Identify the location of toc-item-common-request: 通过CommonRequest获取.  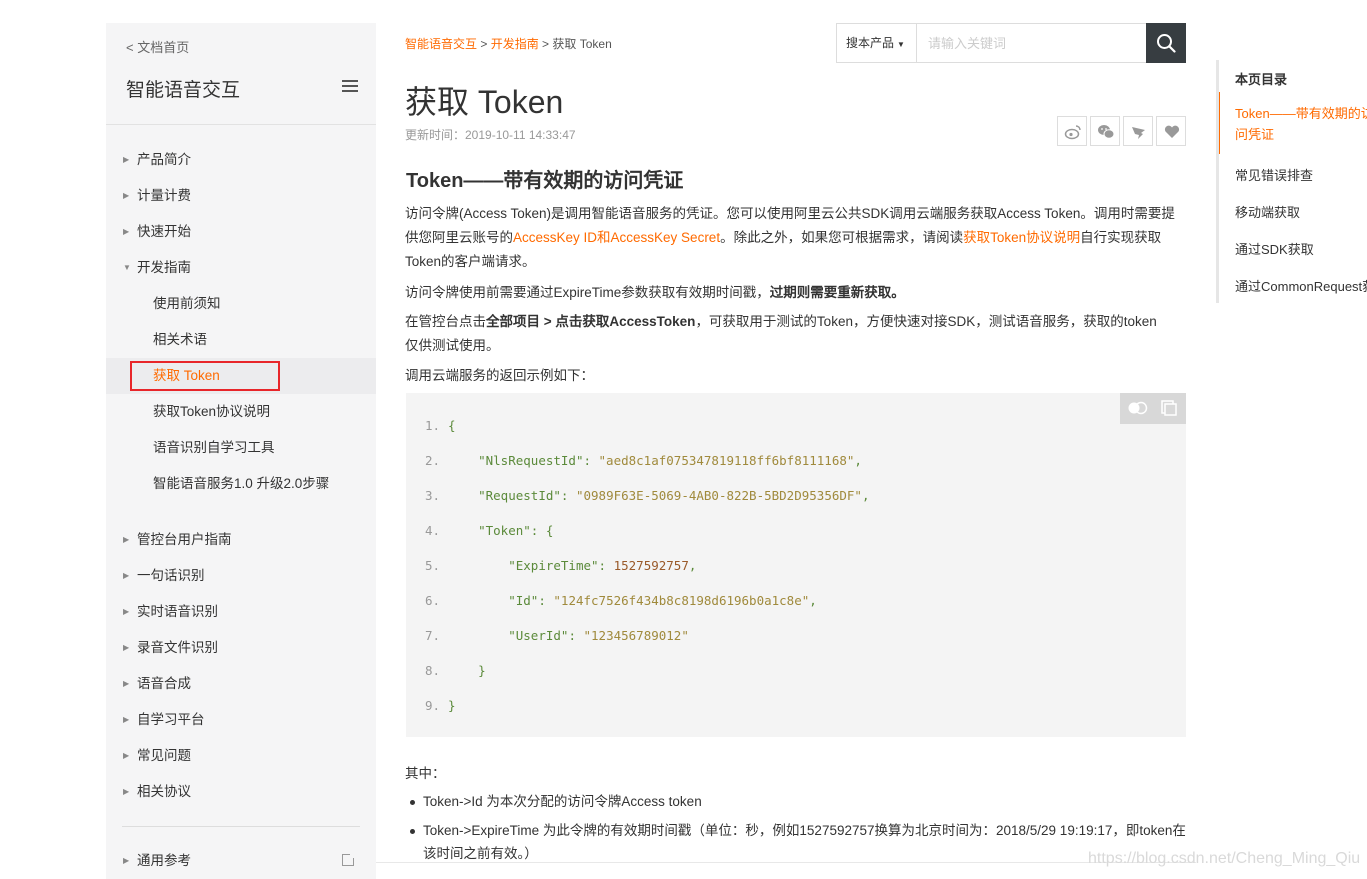
(1301, 285).